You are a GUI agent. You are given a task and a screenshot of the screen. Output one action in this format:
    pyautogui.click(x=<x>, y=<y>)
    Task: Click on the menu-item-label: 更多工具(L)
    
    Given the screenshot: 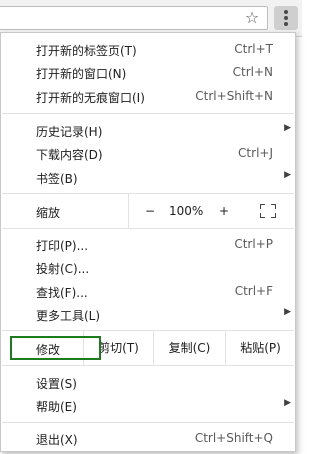 What is the action you would take?
    pyautogui.click(x=68, y=316)
    